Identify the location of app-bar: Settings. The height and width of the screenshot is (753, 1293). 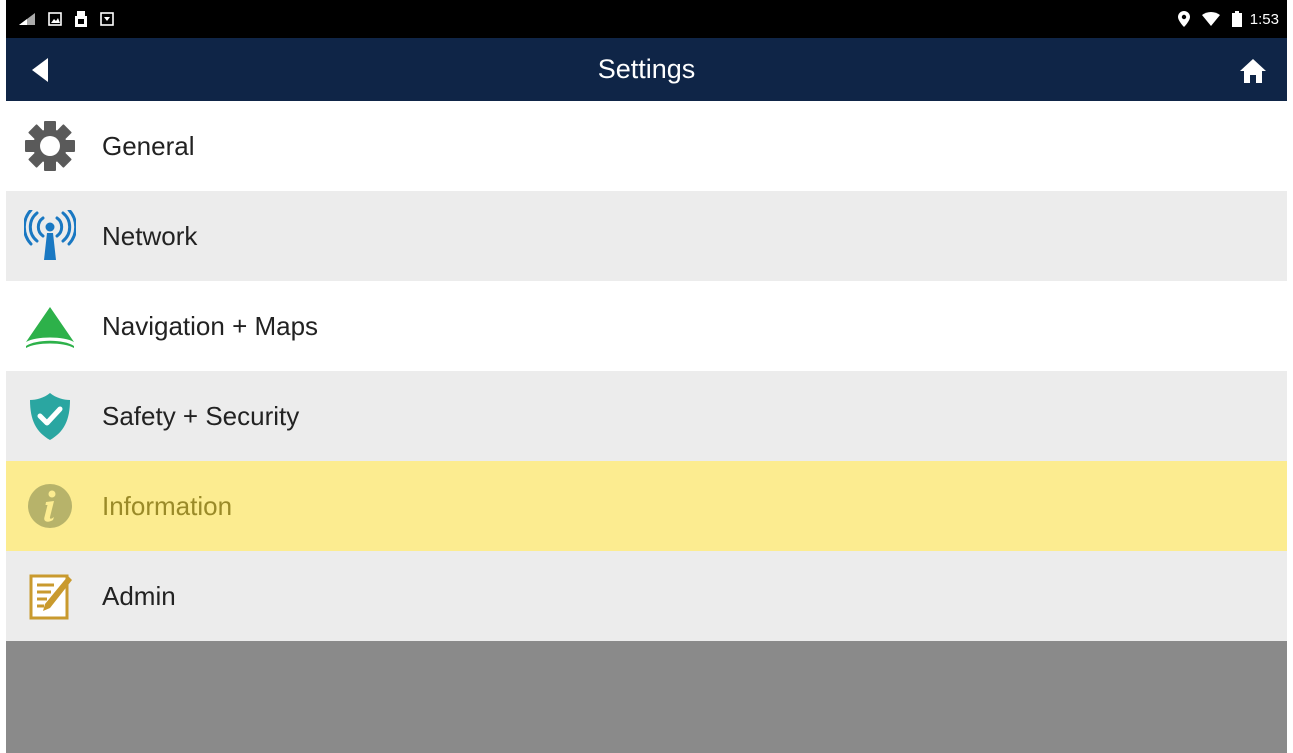
(646, 69).